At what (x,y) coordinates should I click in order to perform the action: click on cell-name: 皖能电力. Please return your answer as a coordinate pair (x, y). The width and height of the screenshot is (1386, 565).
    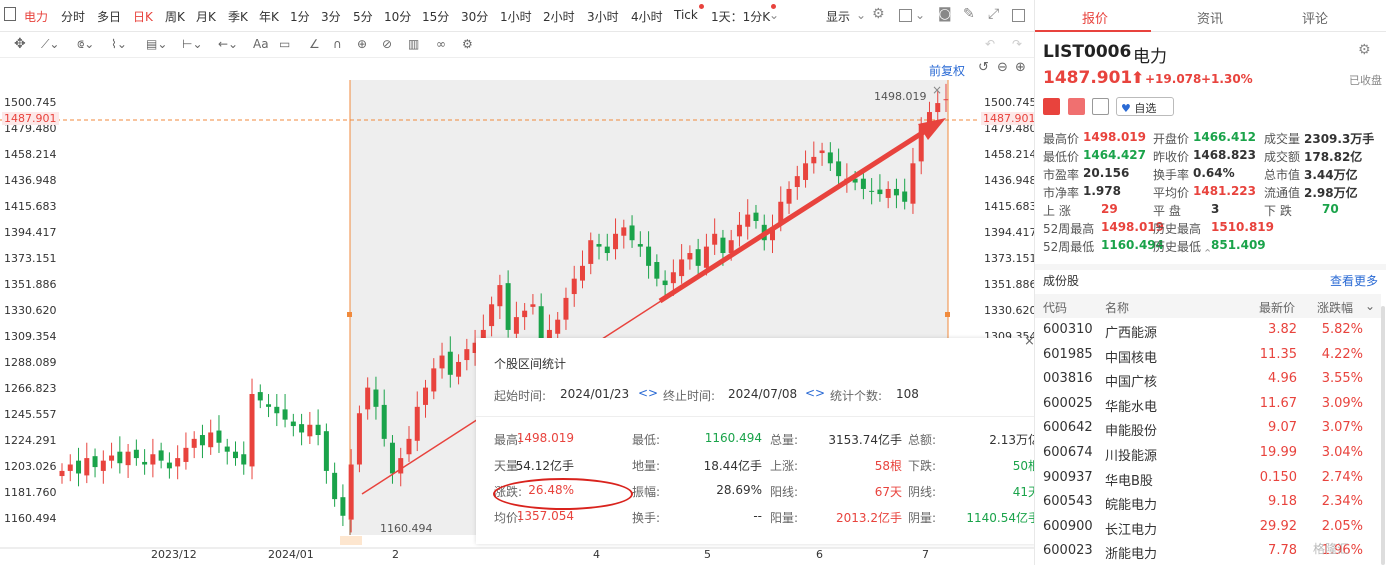
    Looking at the image, I should click on (1131, 506).